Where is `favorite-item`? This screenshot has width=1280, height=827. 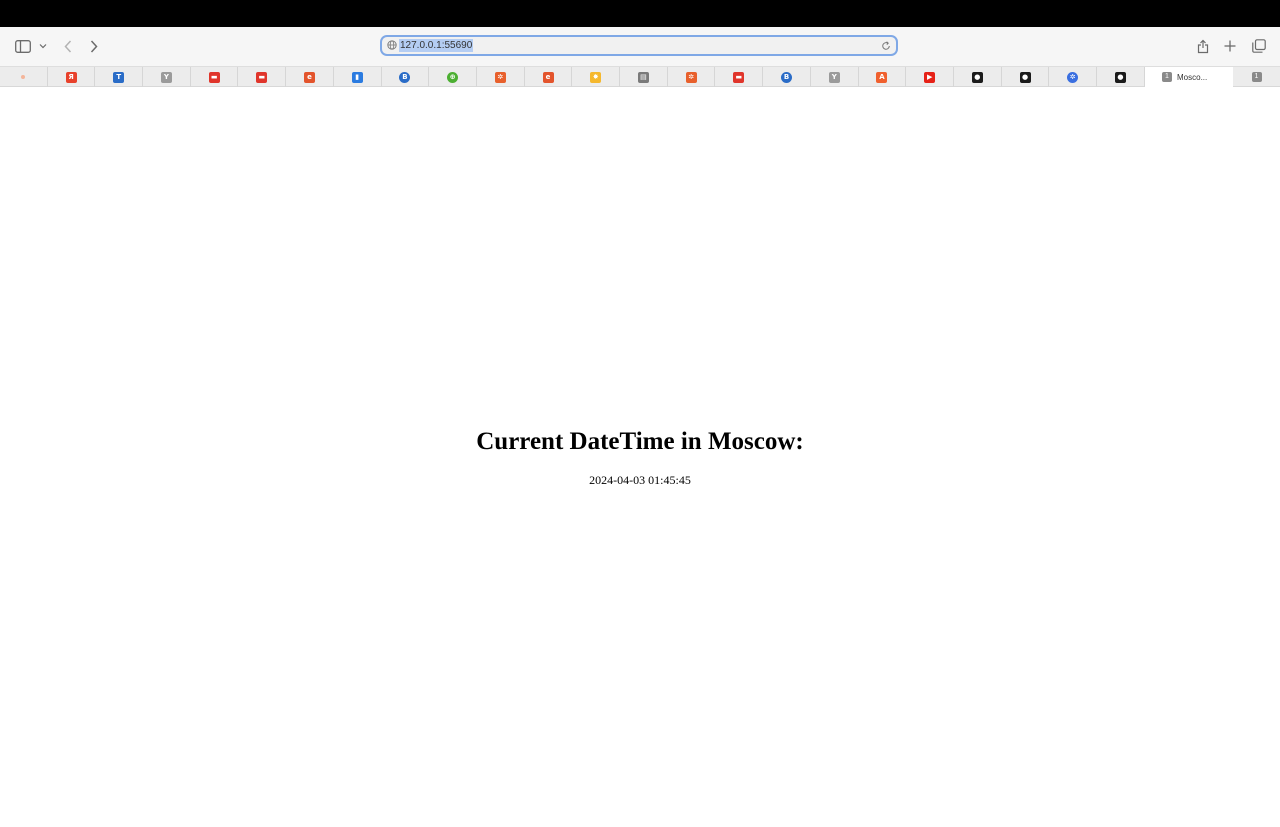
favorite-item is located at coordinates (24, 77).